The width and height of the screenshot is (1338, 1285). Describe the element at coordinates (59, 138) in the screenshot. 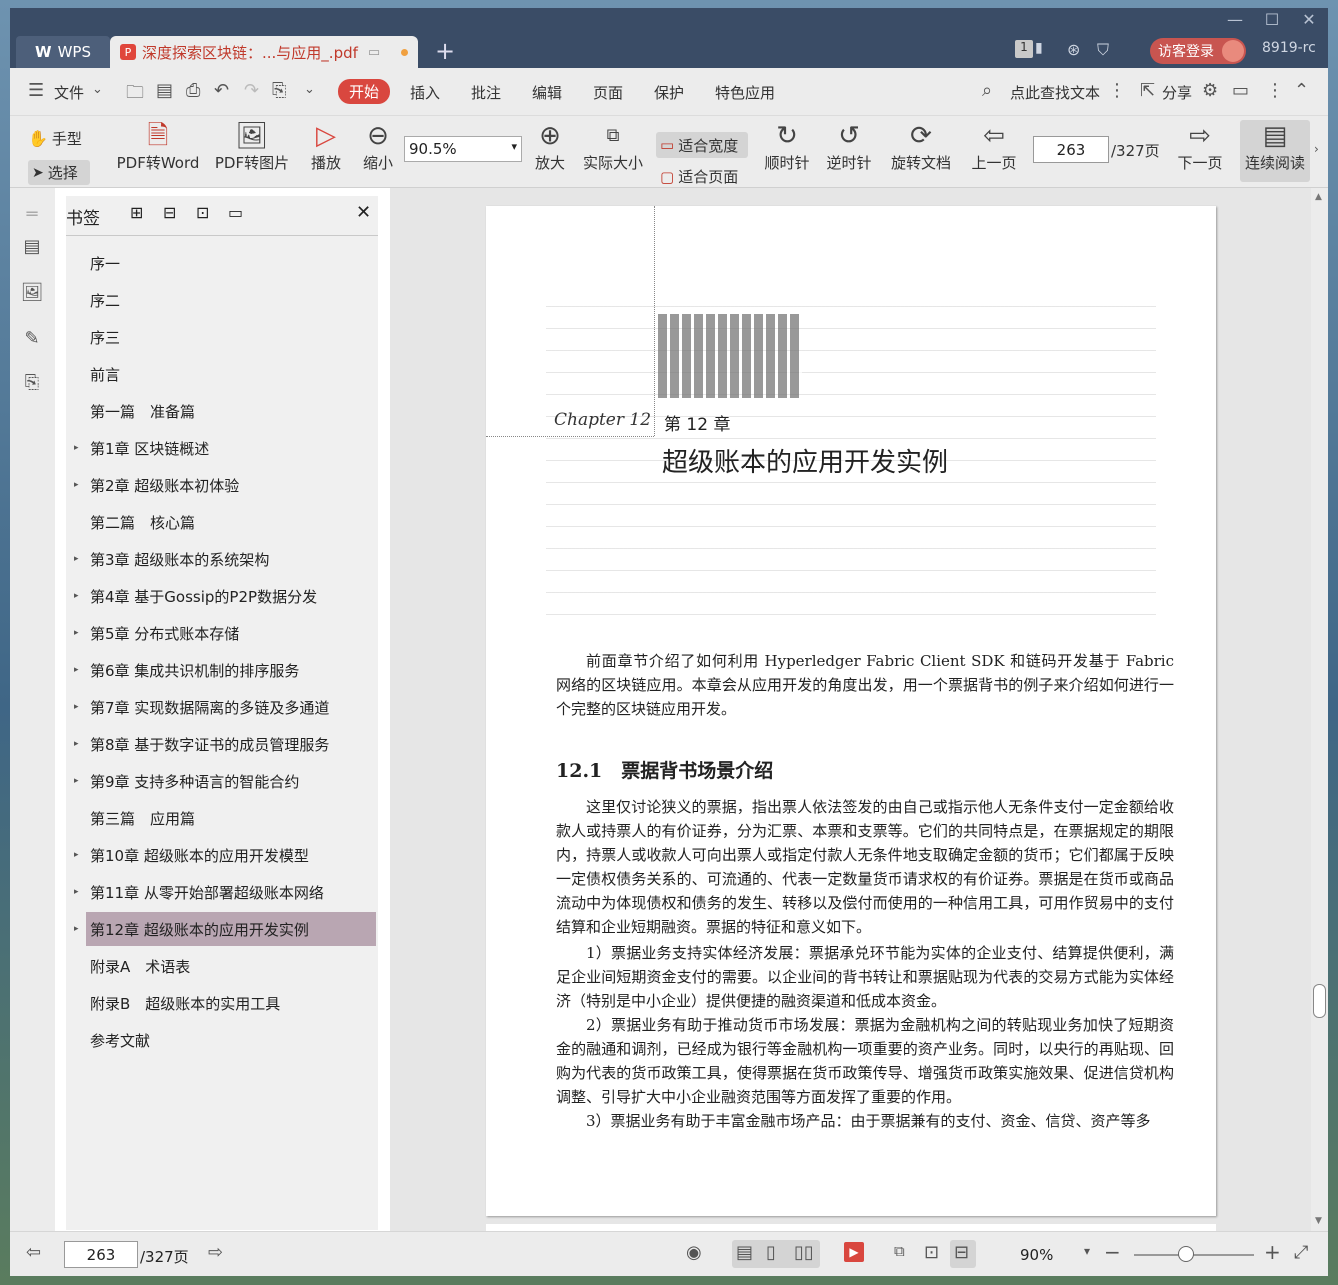

I see `hand-tool-button: ✋ 手型` at that location.